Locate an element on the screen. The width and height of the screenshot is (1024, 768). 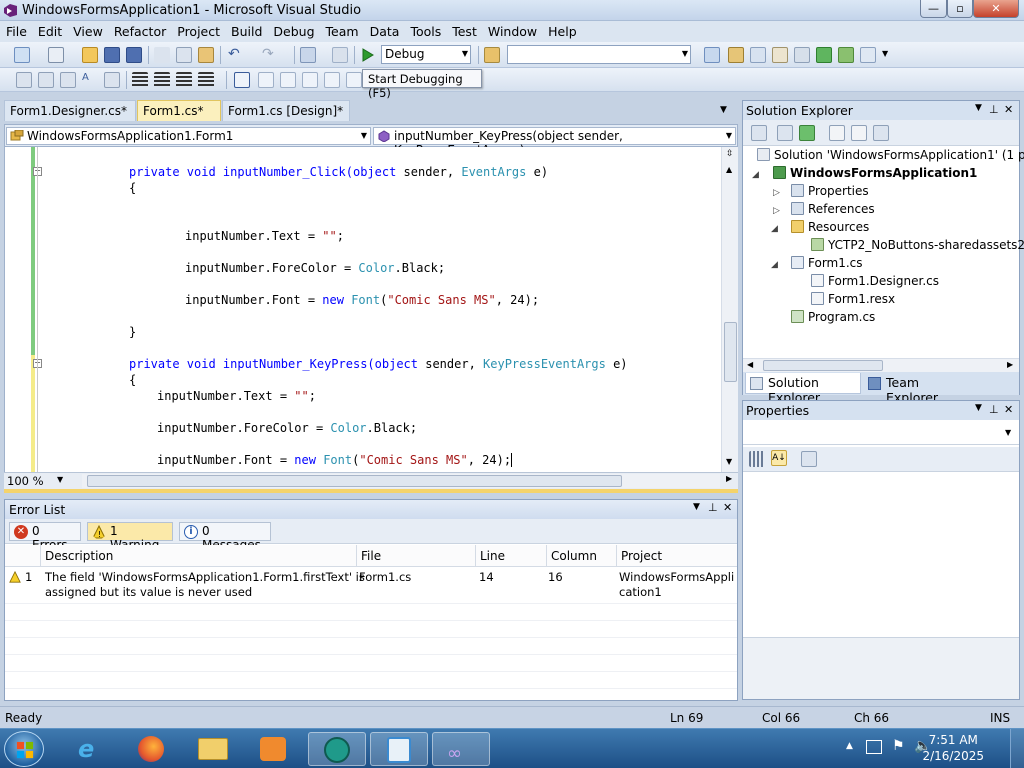
action-center-flag-icon: ⚑ is located at coordinates (898, 746).